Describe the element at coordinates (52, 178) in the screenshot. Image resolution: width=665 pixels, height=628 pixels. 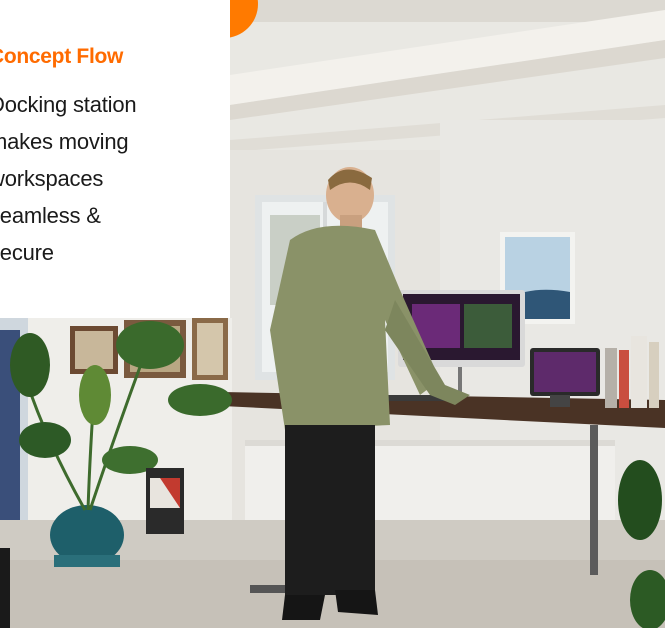
I see `card-line: workspaces` at that location.